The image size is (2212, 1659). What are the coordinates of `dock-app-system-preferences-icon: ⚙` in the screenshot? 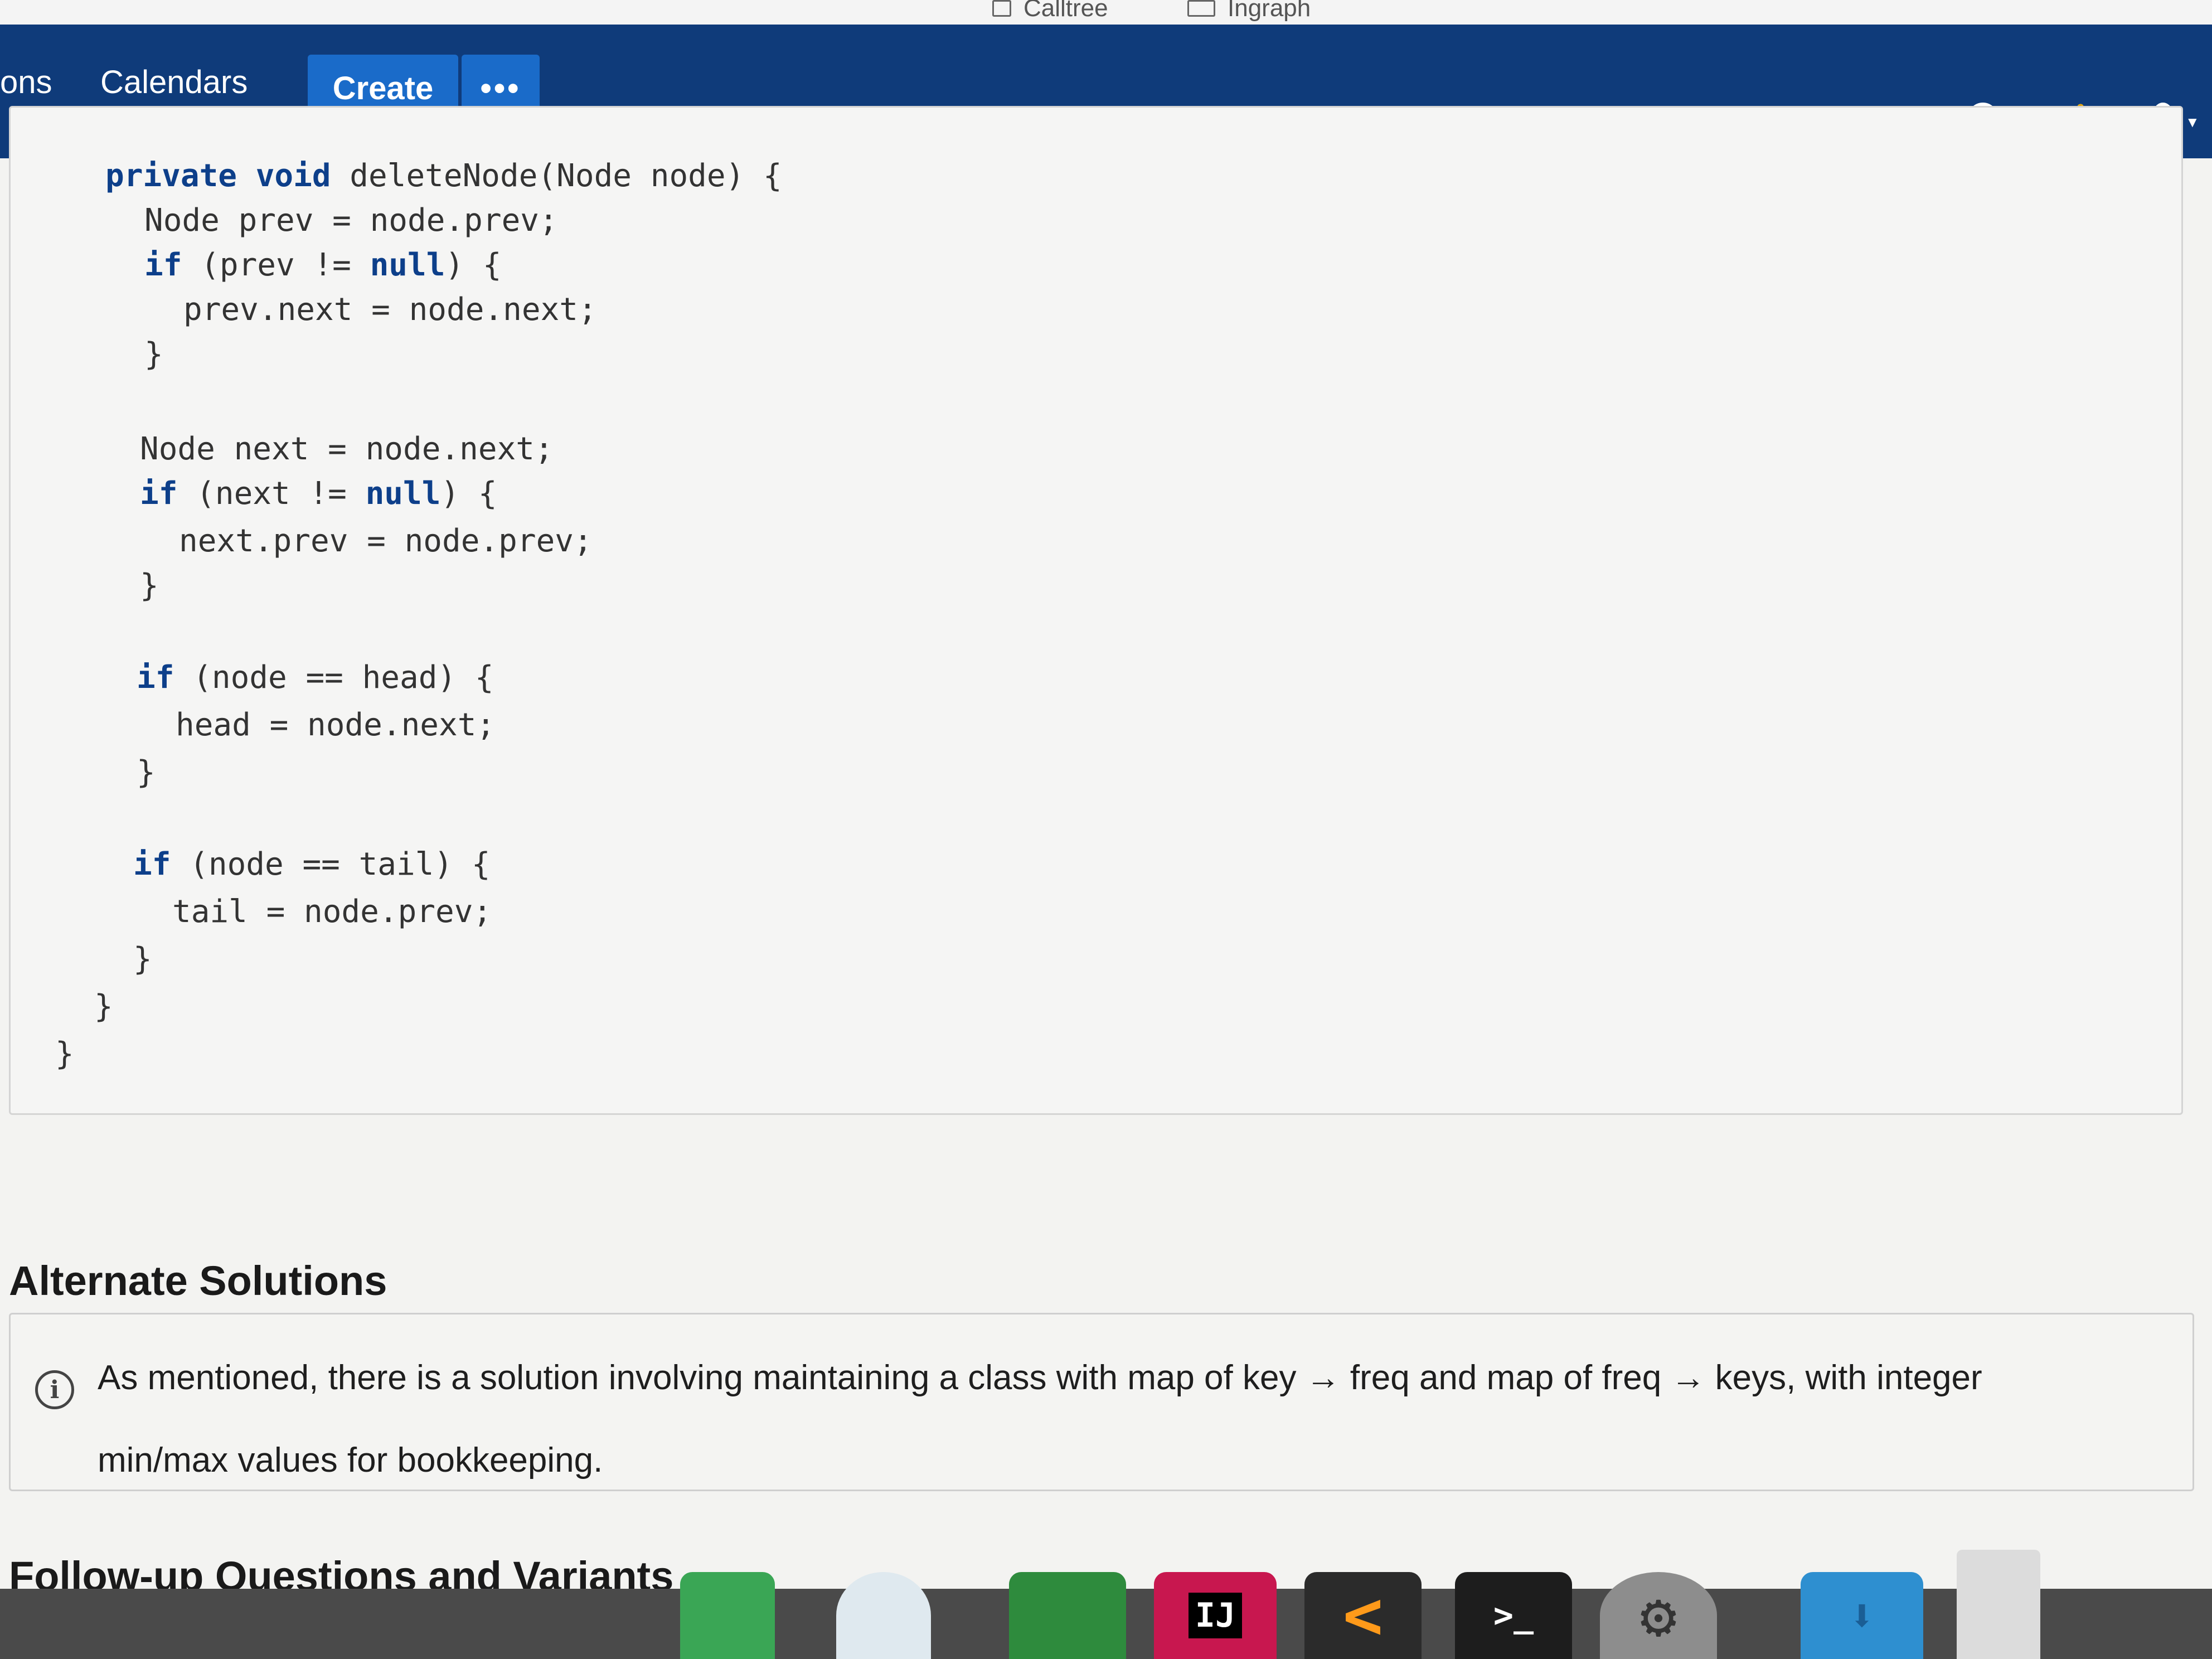 It's located at (1658, 1616).